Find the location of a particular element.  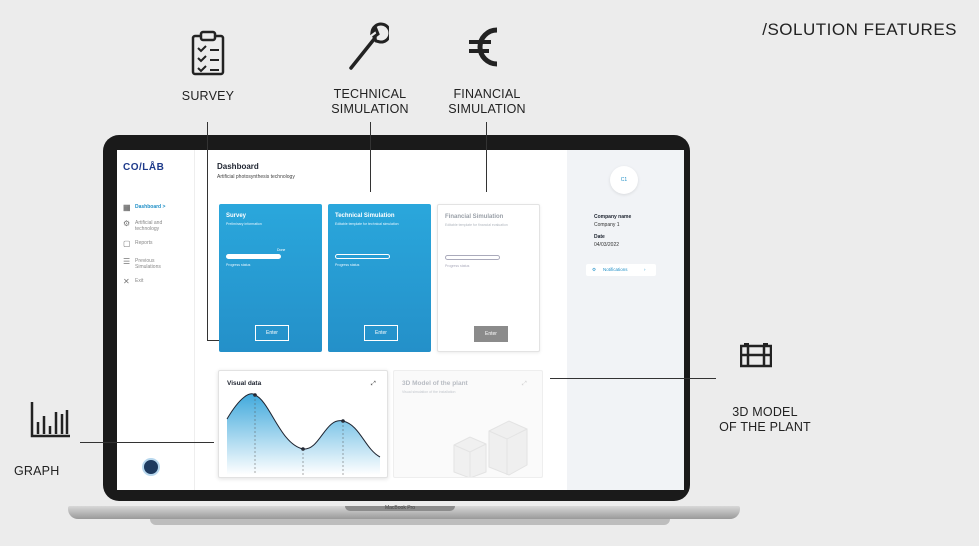

card-subtitle: Preliminary information is located at coordinates (244, 224).